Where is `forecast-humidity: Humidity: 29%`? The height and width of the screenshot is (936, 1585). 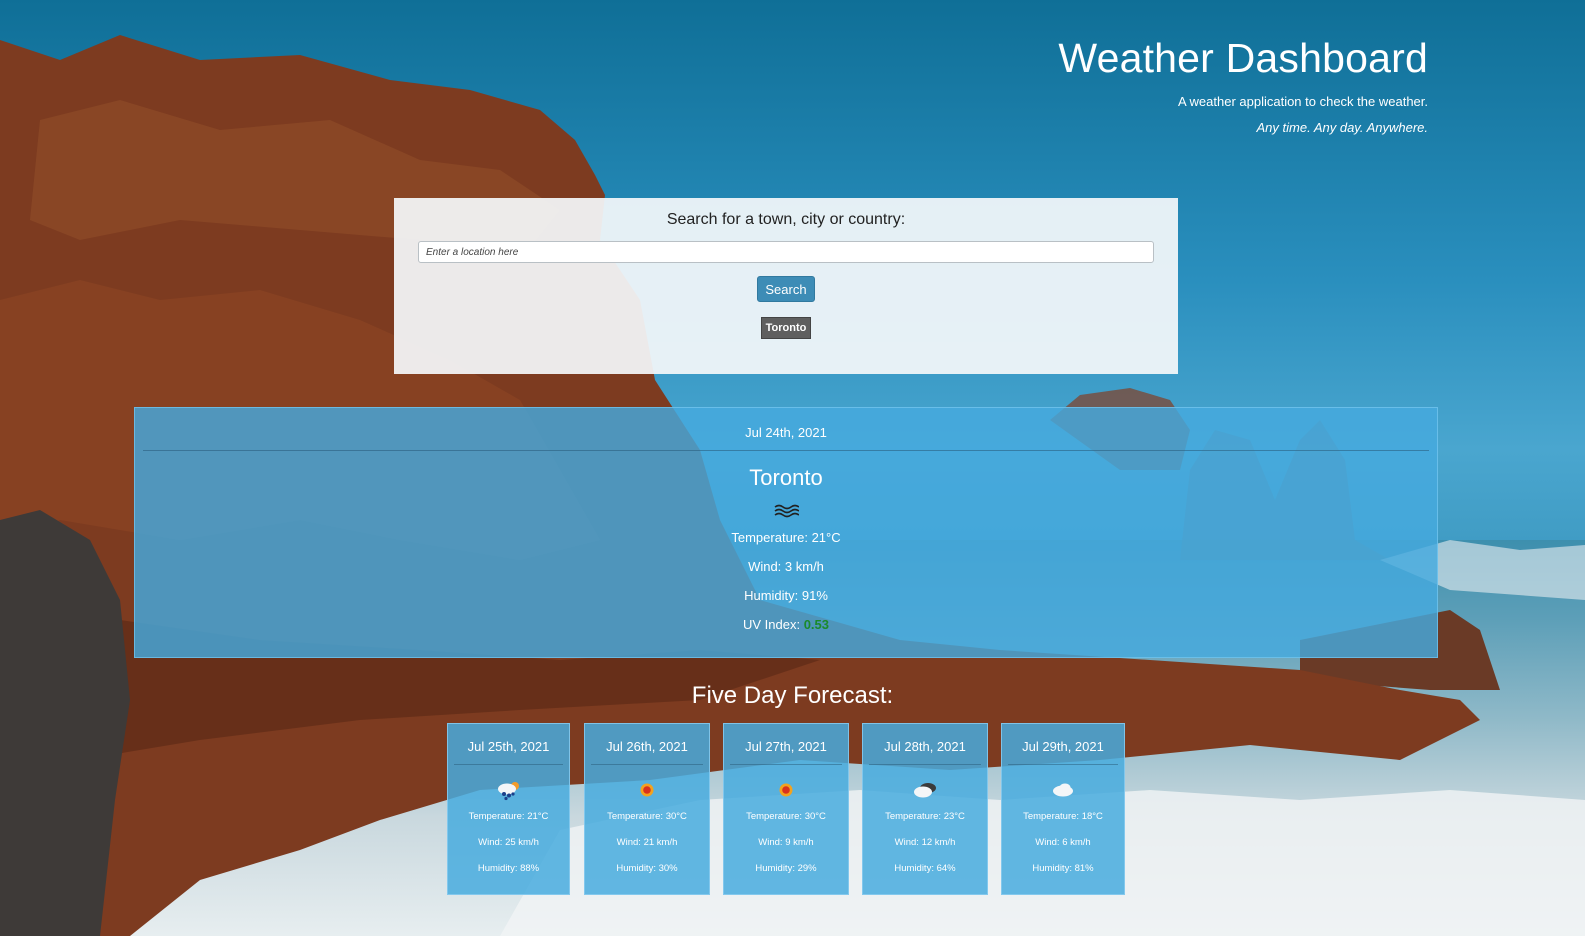
forecast-humidity: Humidity: 29% is located at coordinates (786, 868).